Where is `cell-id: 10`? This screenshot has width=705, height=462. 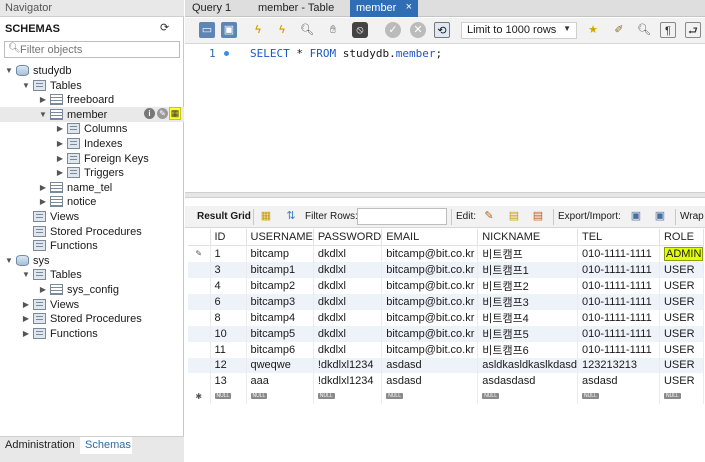 cell-id: 10 is located at coordinates (228, 333).